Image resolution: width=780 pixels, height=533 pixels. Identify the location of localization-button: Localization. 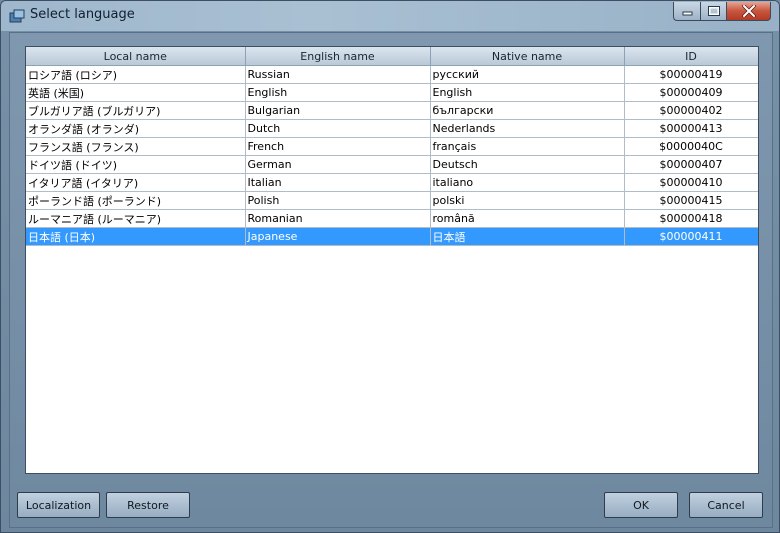
(58, 505).